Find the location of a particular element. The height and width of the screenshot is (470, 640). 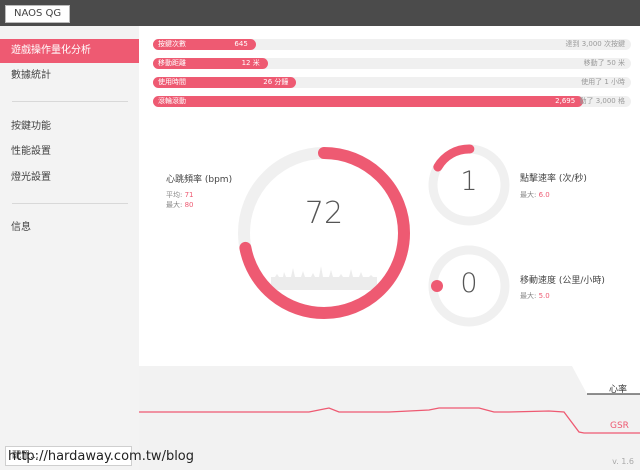

move-speed-max: 最大: 5.0 is located at coordinates (535, 296).